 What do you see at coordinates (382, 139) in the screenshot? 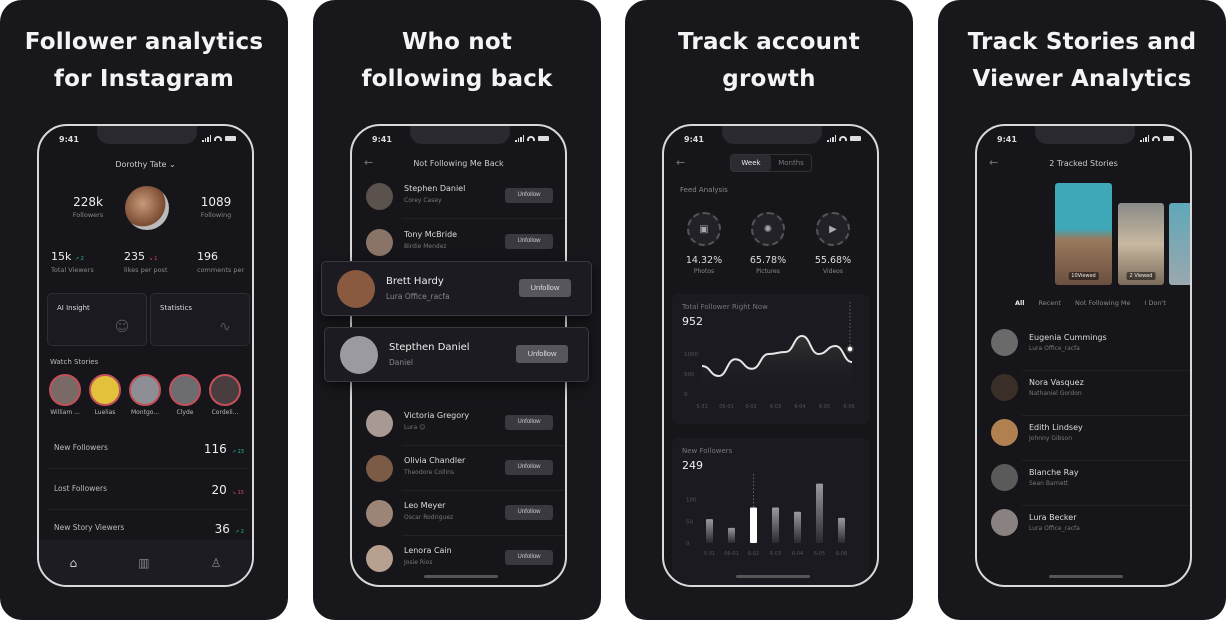
I see `status-time: 9:41` at bounding box center [382, 139].